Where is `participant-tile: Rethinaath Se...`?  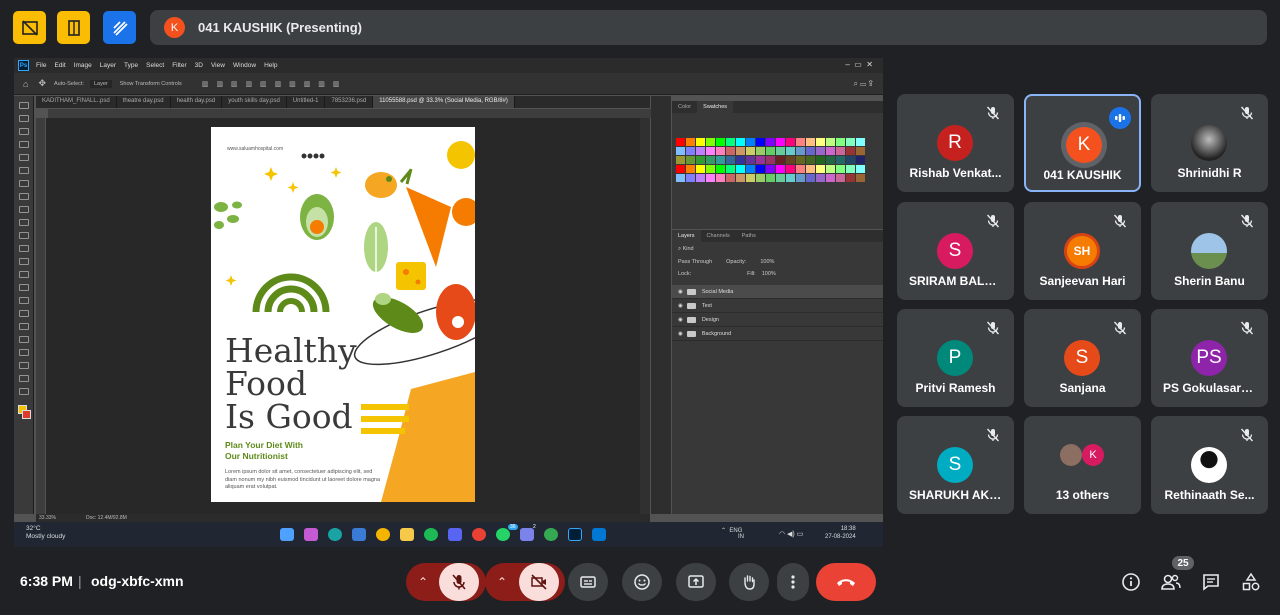 participant-tile: Rethinaath Se... is located at coordinates (1209, 465).